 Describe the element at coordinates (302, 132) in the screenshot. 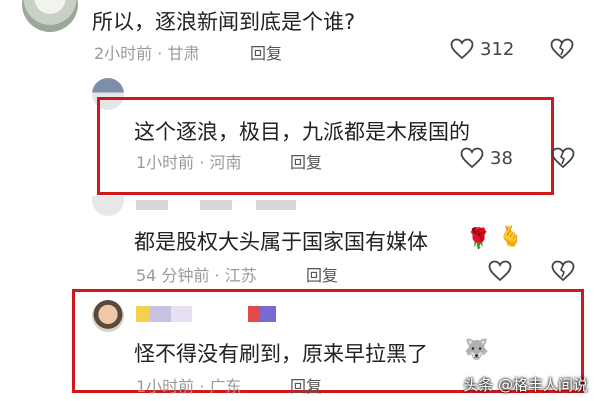

I see `comment-text: 这个逐浪，极目，九派都是木屐国的` at that location.